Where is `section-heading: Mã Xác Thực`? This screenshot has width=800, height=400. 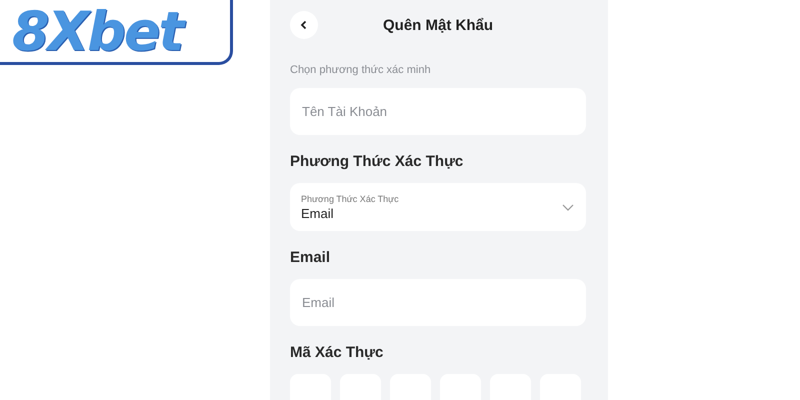
section-heading: Mã Xác Thực is located at coordinates (337, 352).